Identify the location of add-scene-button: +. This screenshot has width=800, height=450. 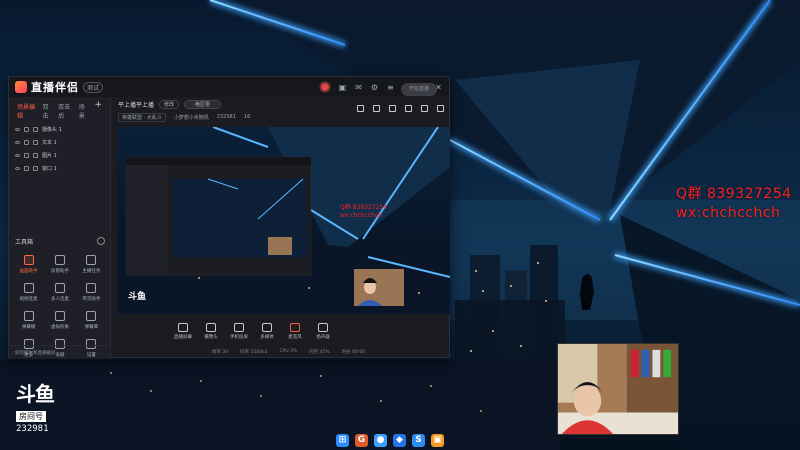
(98, 110).